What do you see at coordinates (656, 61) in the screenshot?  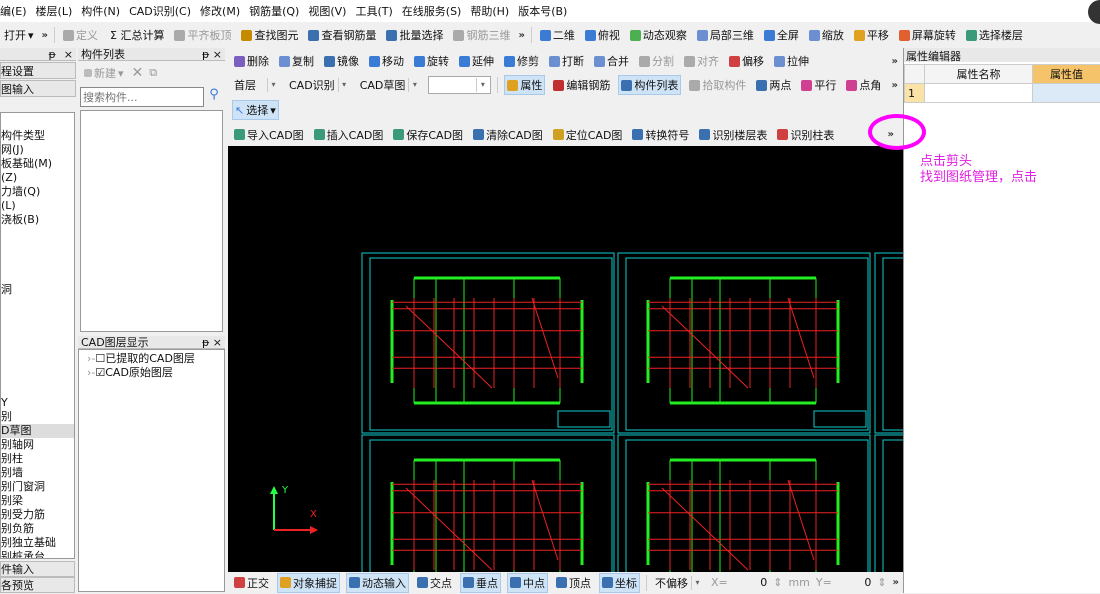 I see `toolbar-button: 分割` at bounding box center [656, 61].